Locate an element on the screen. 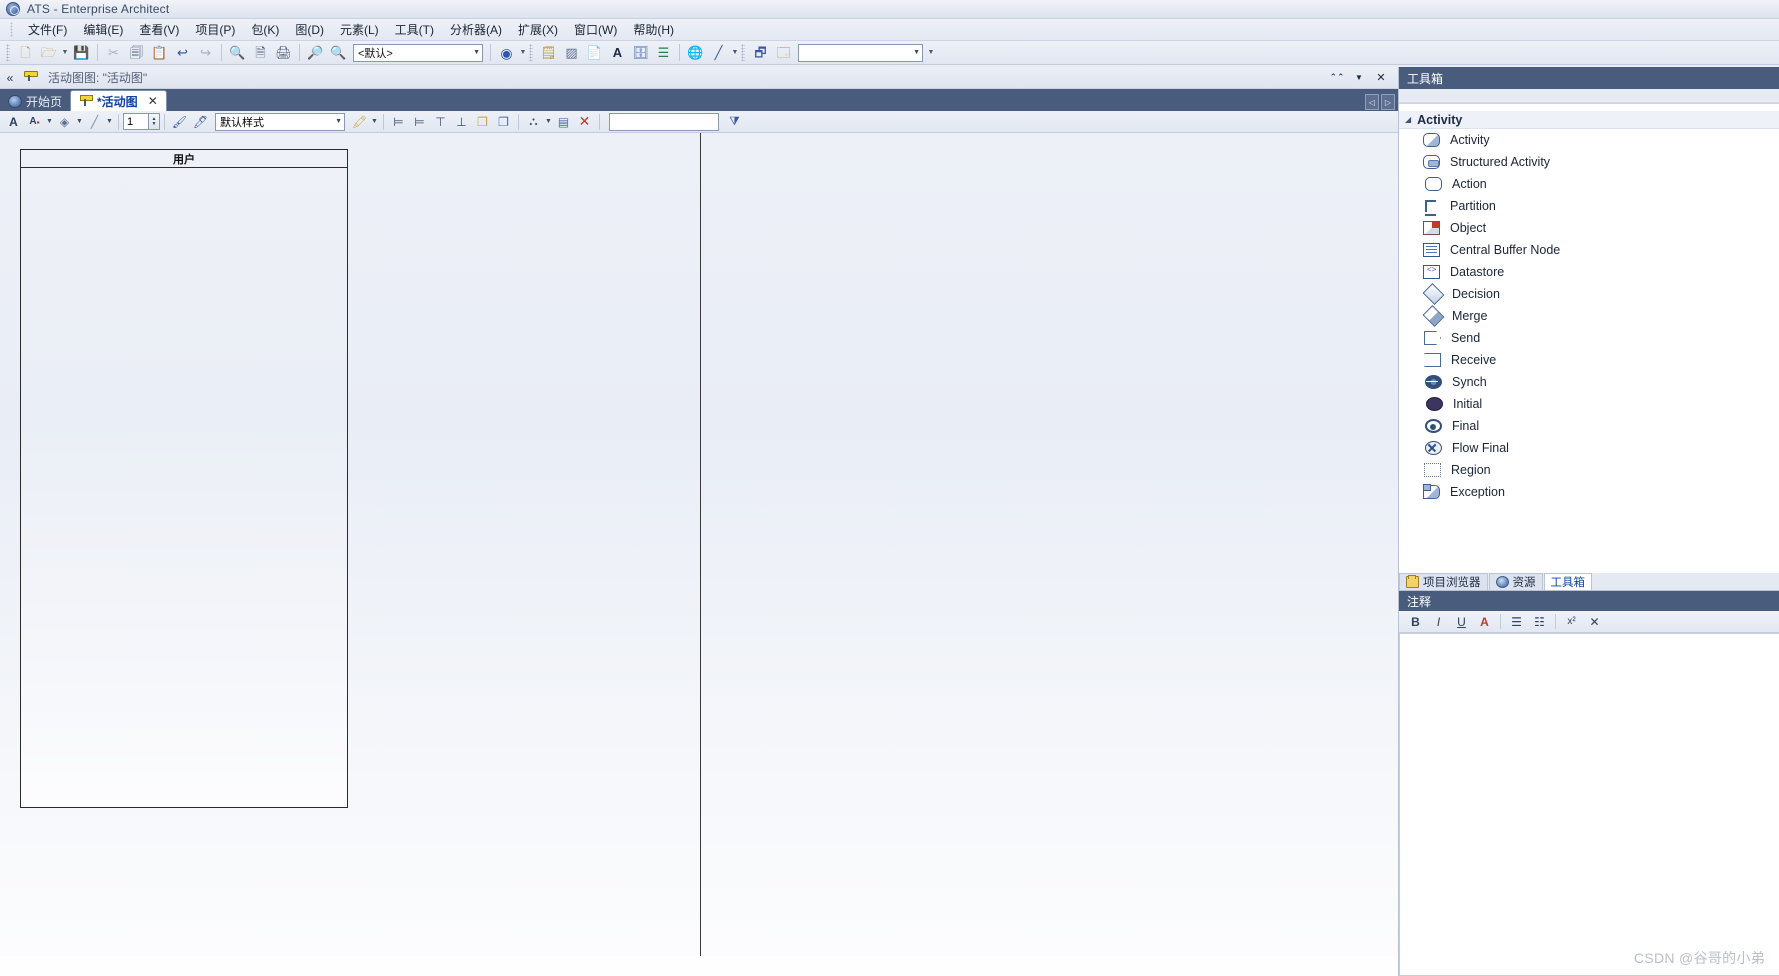 This screenshot has height=976, width=1779. rtf-report-icon: 🗄 is located at coordinates (640, 53).